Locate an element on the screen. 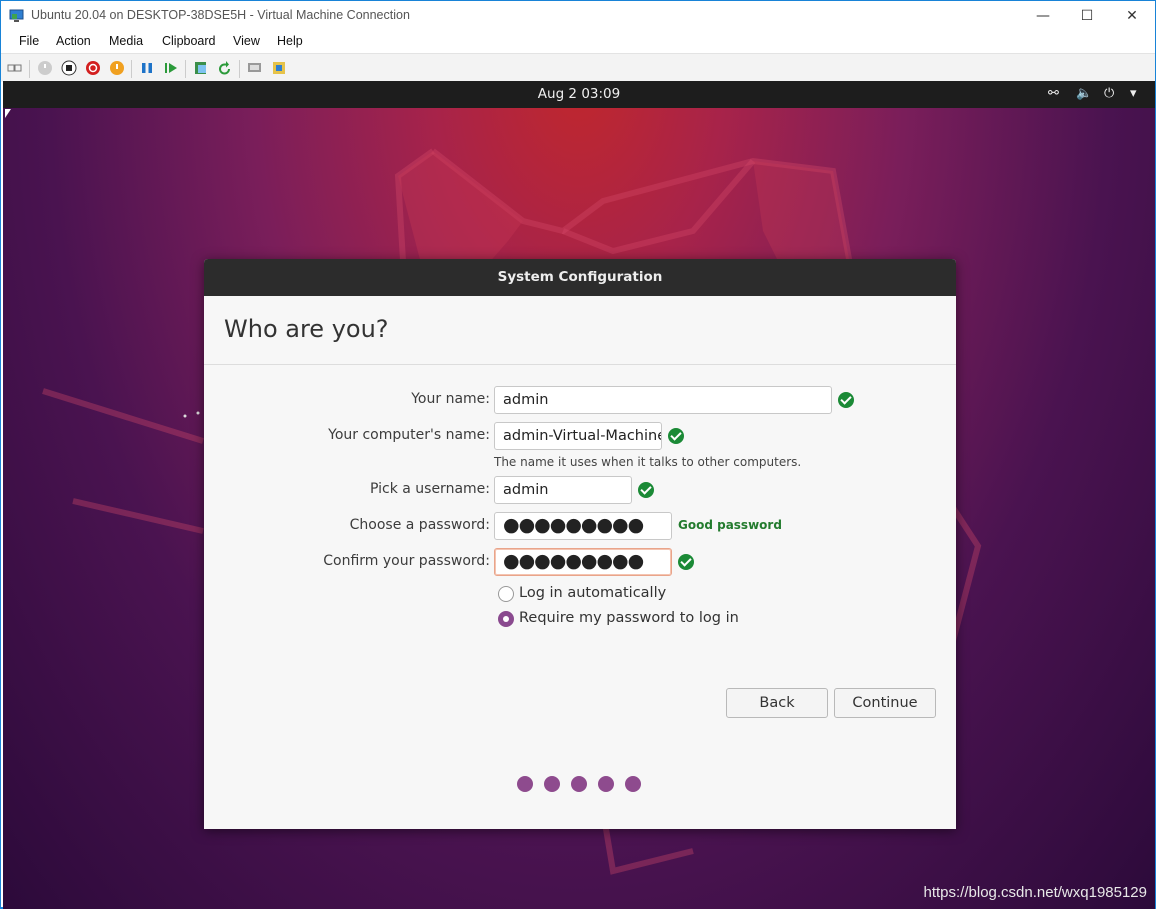 This screenshot has width=1156, height=909. password-strength: Good password is located at coordinates (730, 525).